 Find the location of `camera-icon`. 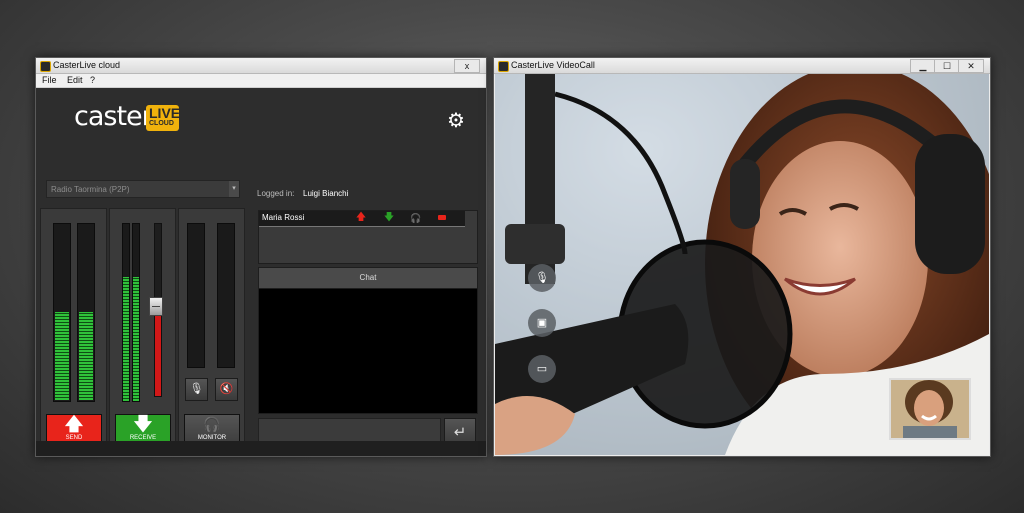

camera-icon is located at coordinates (442, 218).